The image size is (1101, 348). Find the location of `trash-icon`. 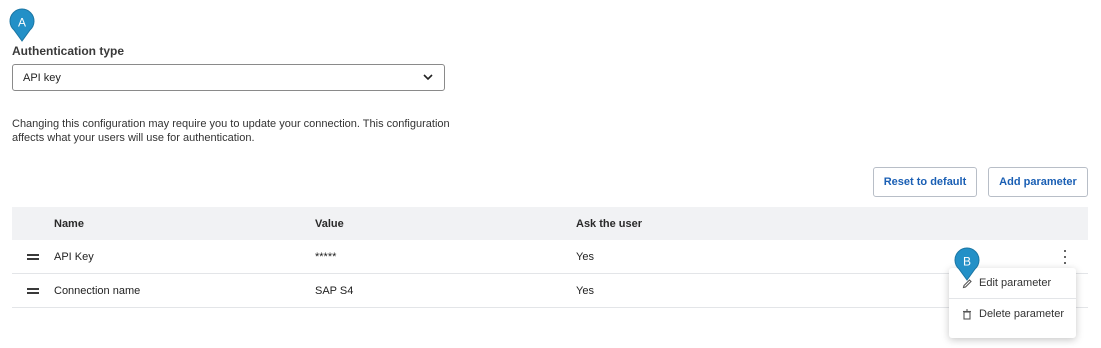

trash-icon is located at coordinates (967, 314).